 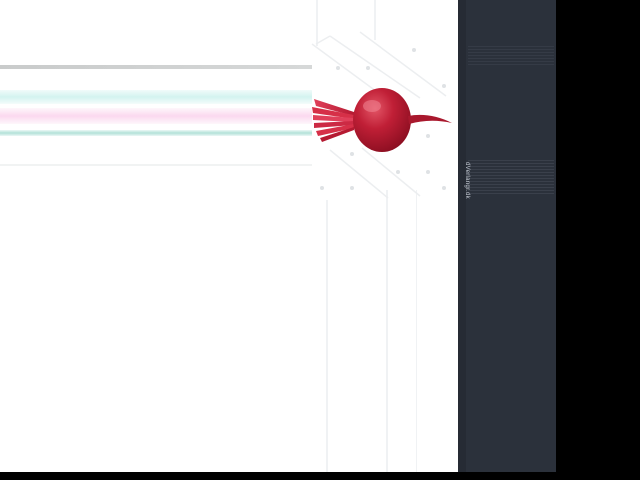 I want to click on beet-icon, so click(x=382, y=120).